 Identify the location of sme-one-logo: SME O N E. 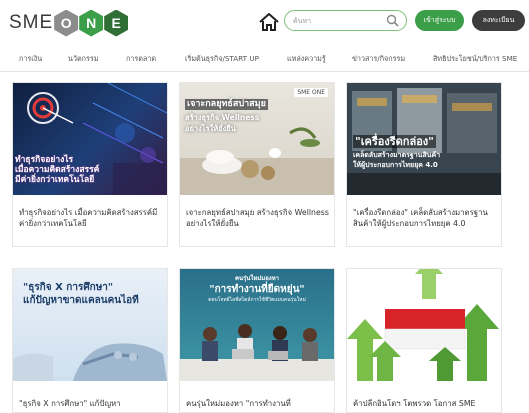
(69, 23).